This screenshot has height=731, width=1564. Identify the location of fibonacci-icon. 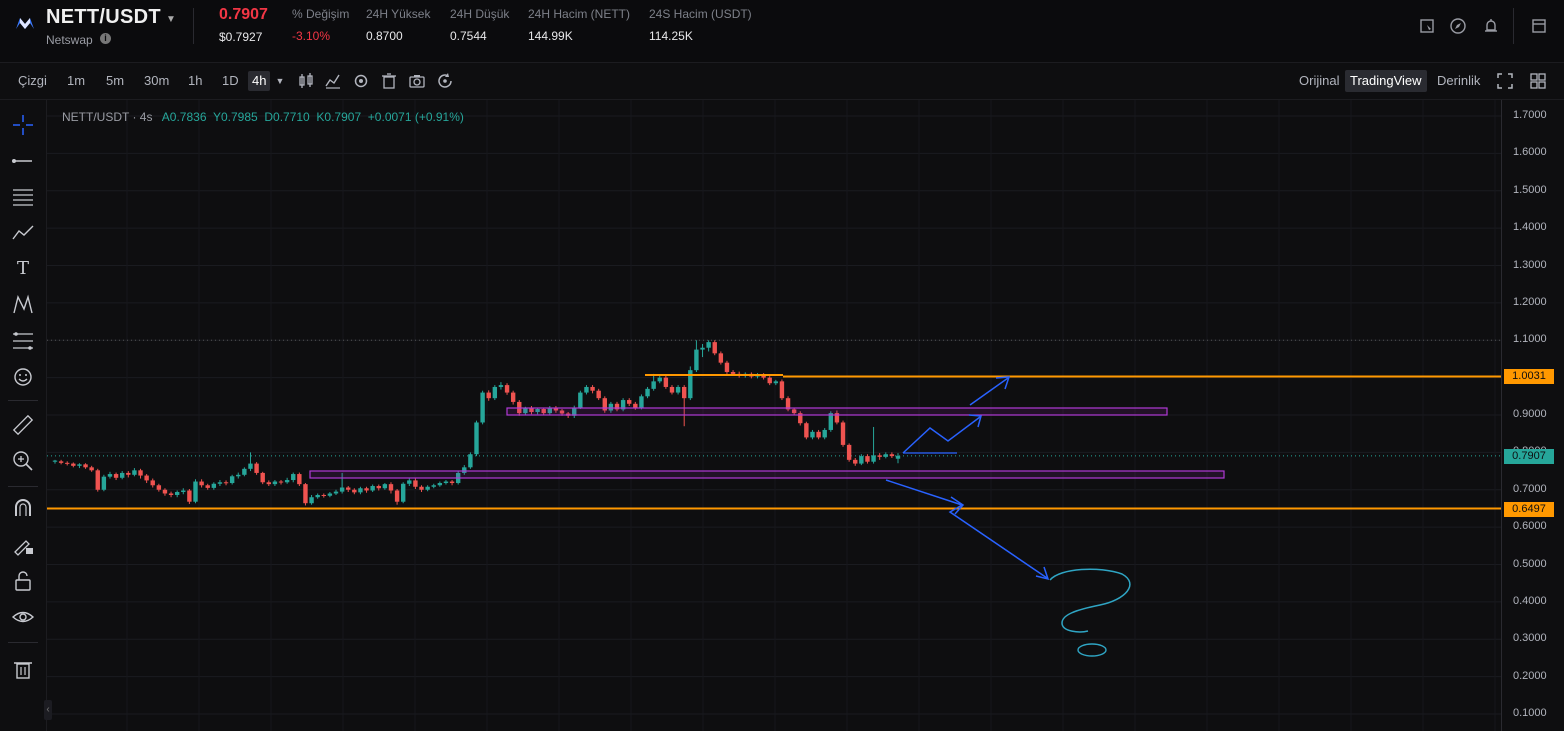
(23, 341).